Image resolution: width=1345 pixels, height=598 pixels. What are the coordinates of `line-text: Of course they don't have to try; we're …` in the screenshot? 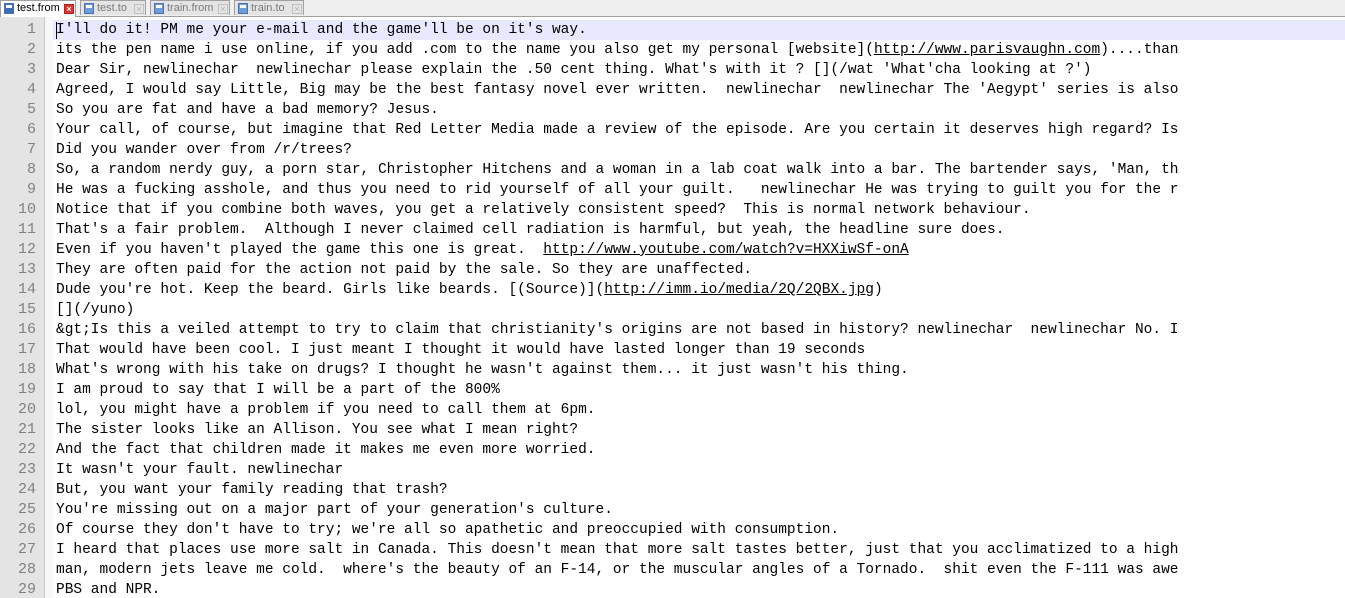 It's located at (447, 530).